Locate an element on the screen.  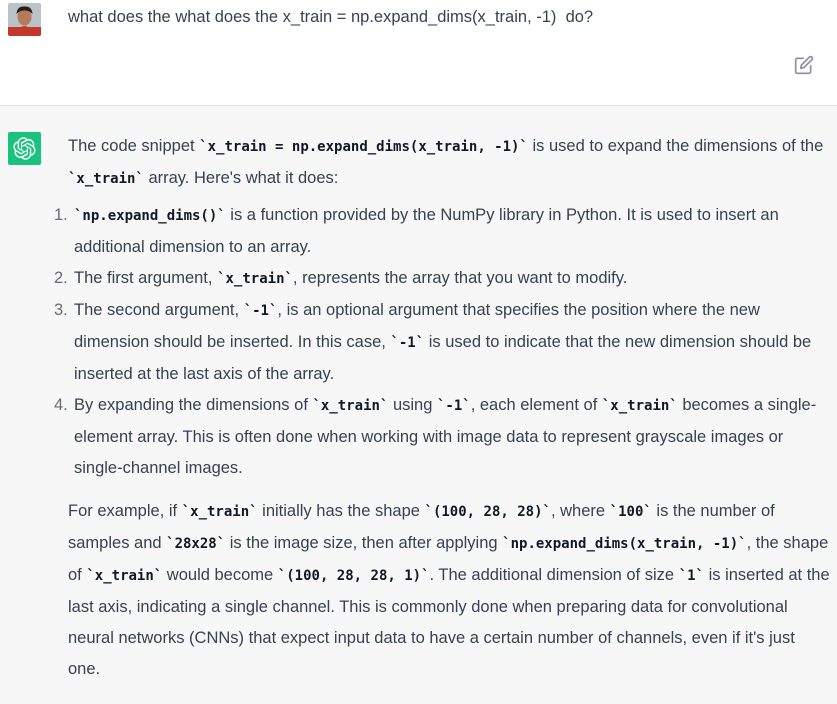
text-run: By expanding the dimensions of is located at coordinates (193, 405).